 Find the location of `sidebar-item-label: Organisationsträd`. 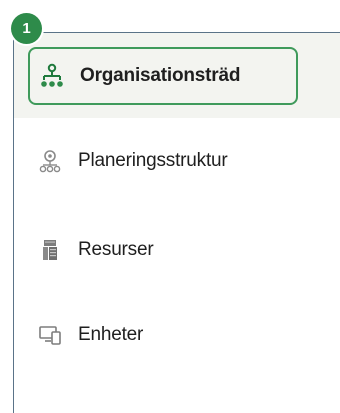

sidebar-item-label: Organisationsträd is located at coordinates (160, 75).